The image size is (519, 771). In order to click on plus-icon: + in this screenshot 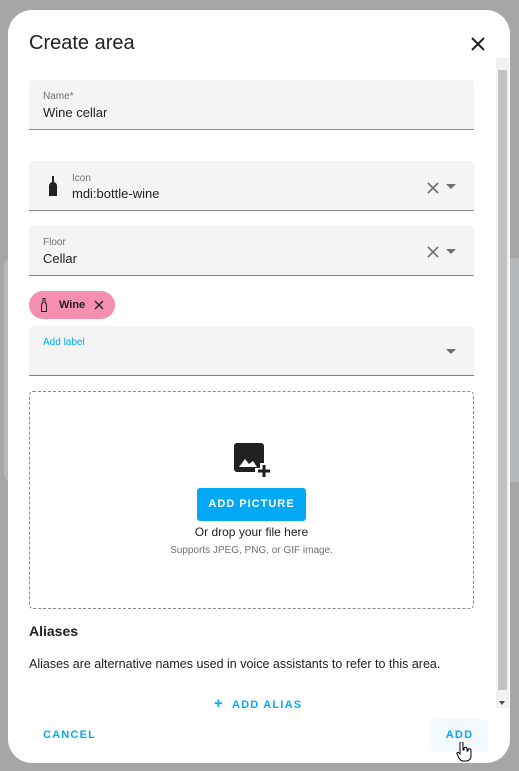, I will do `click(219, 703)`.